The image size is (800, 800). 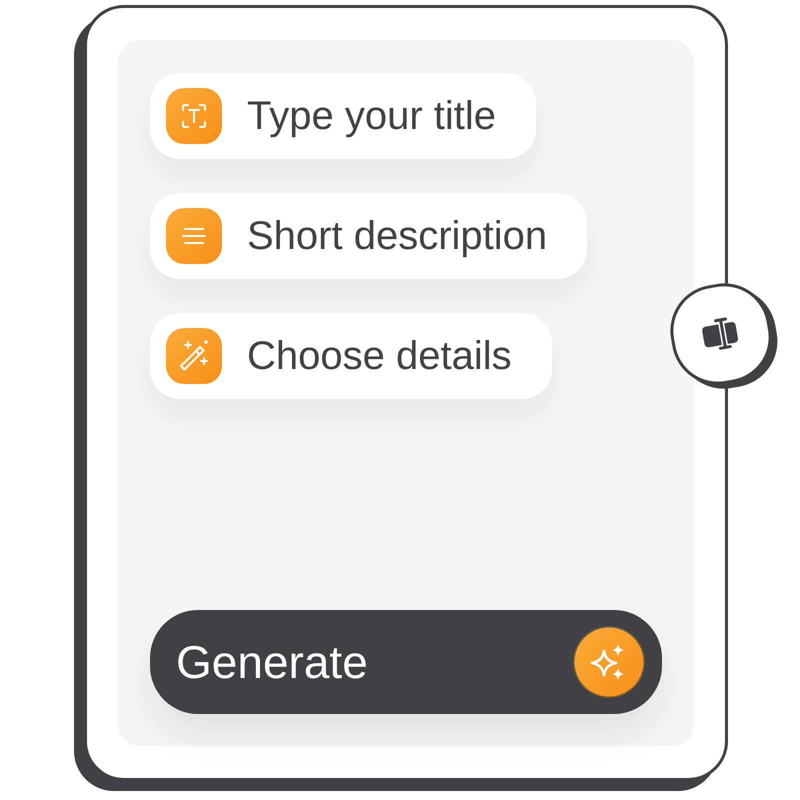 I want to click on sparkles-icon, so click(x=609, y=662).